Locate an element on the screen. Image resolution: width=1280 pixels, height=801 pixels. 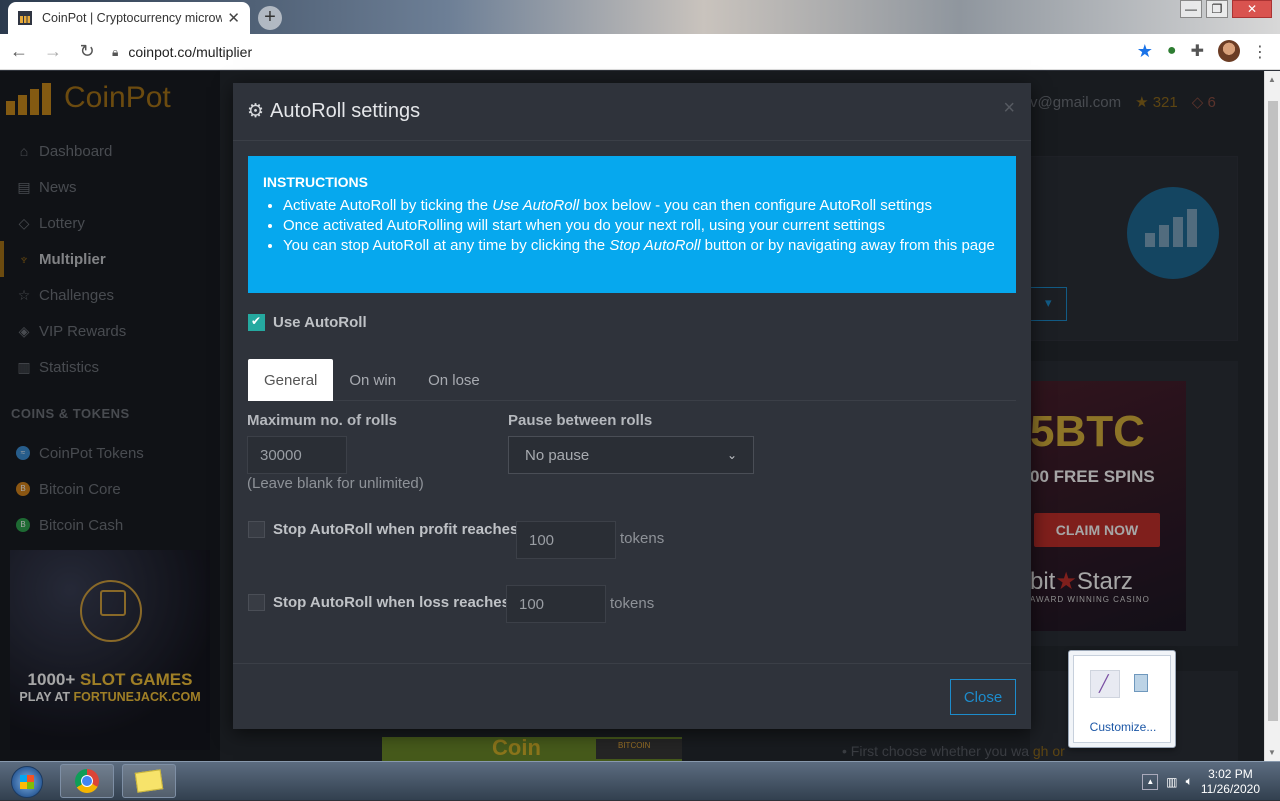
page-scrollbar: ▲ ▼ is located at coordinates (1272, 416).